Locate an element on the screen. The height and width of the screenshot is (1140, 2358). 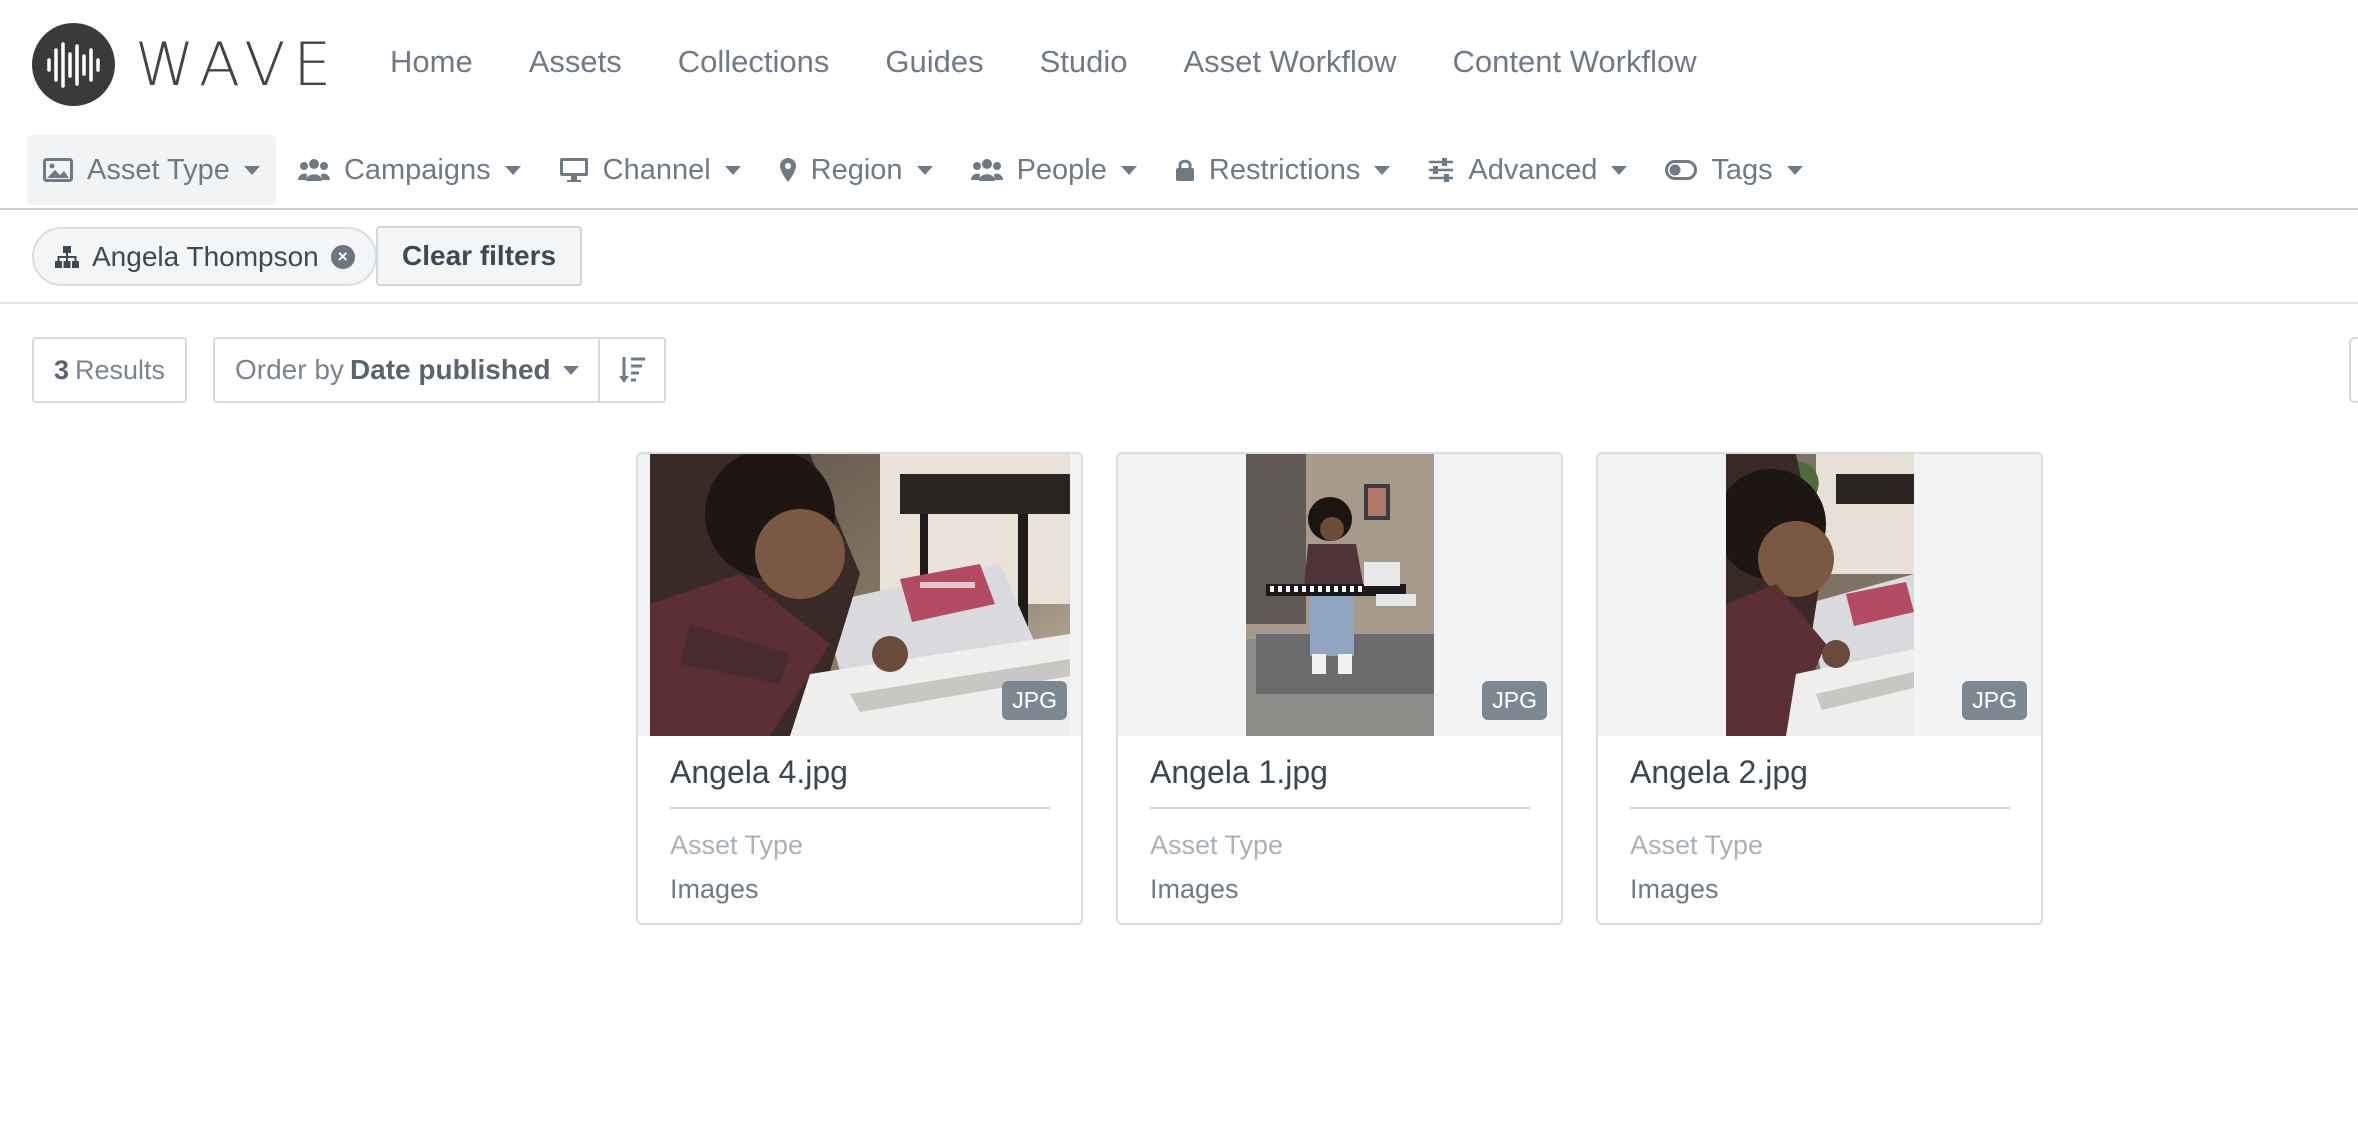
nav-guides: Guides is located at coordinates (934, 62).